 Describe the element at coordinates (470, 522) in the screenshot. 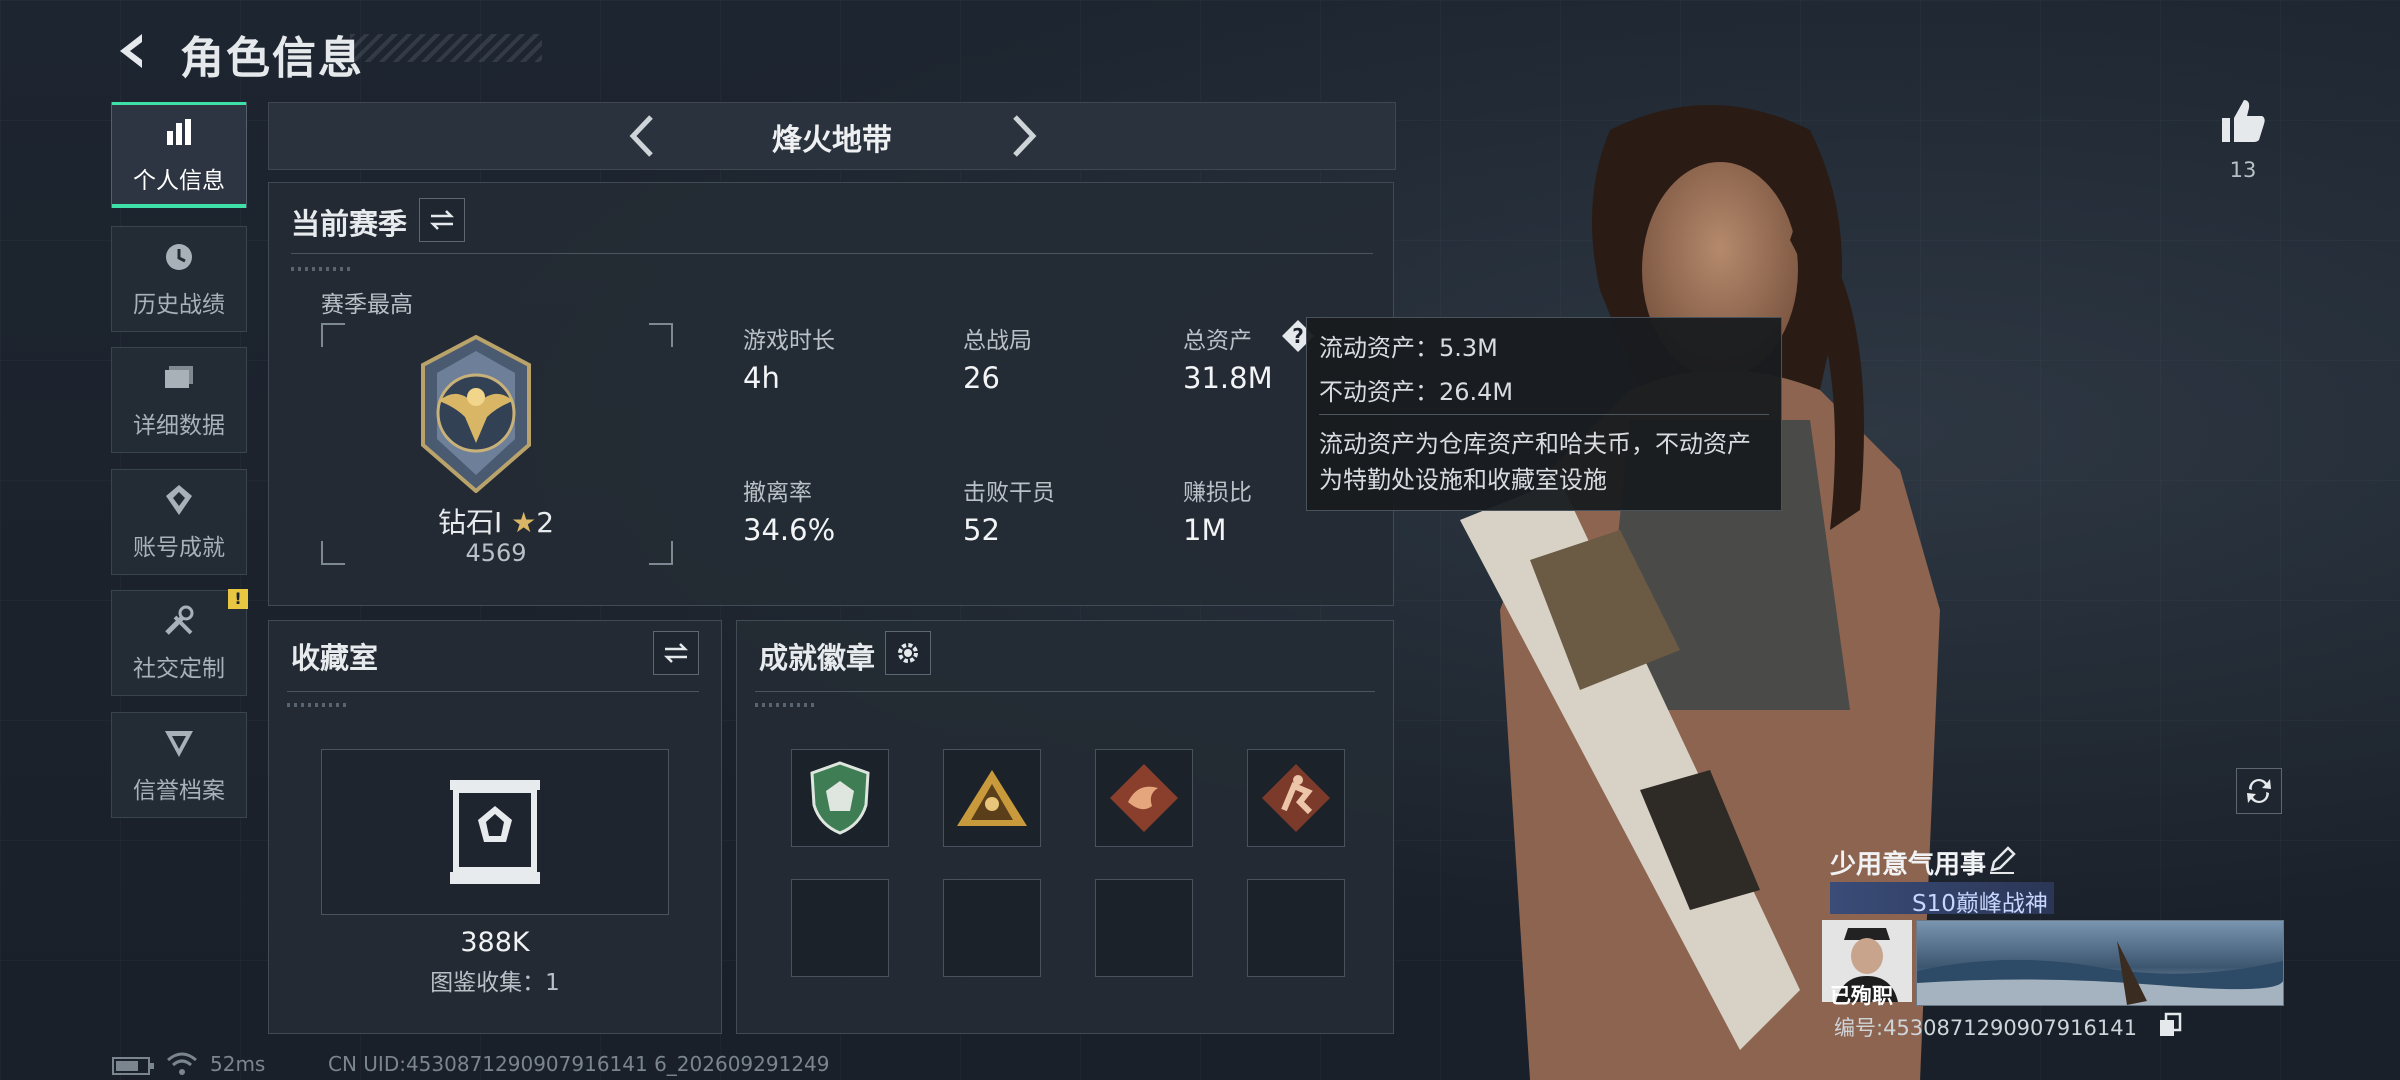

I see `rank-name: 钻石Ⅰ` at that location.